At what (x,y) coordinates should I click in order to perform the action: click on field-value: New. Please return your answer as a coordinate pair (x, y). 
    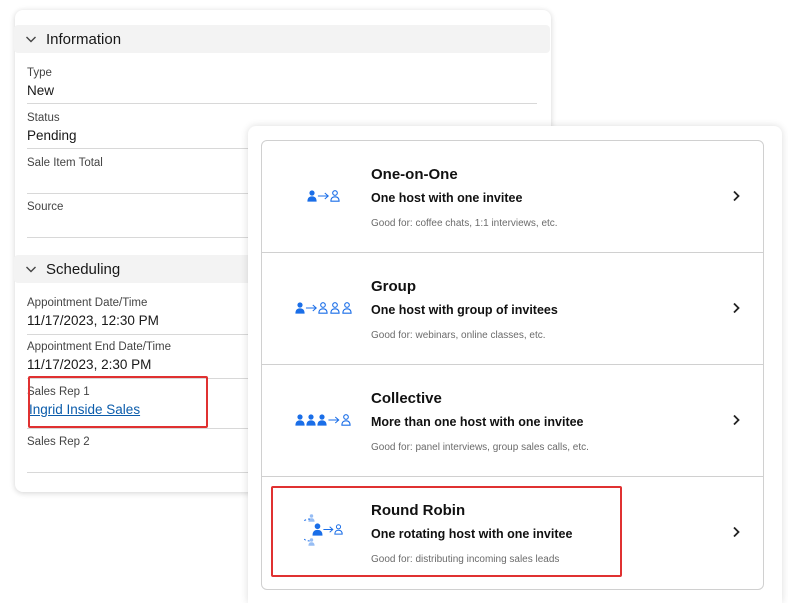
    Looking at the image, I should click on (41, 90).